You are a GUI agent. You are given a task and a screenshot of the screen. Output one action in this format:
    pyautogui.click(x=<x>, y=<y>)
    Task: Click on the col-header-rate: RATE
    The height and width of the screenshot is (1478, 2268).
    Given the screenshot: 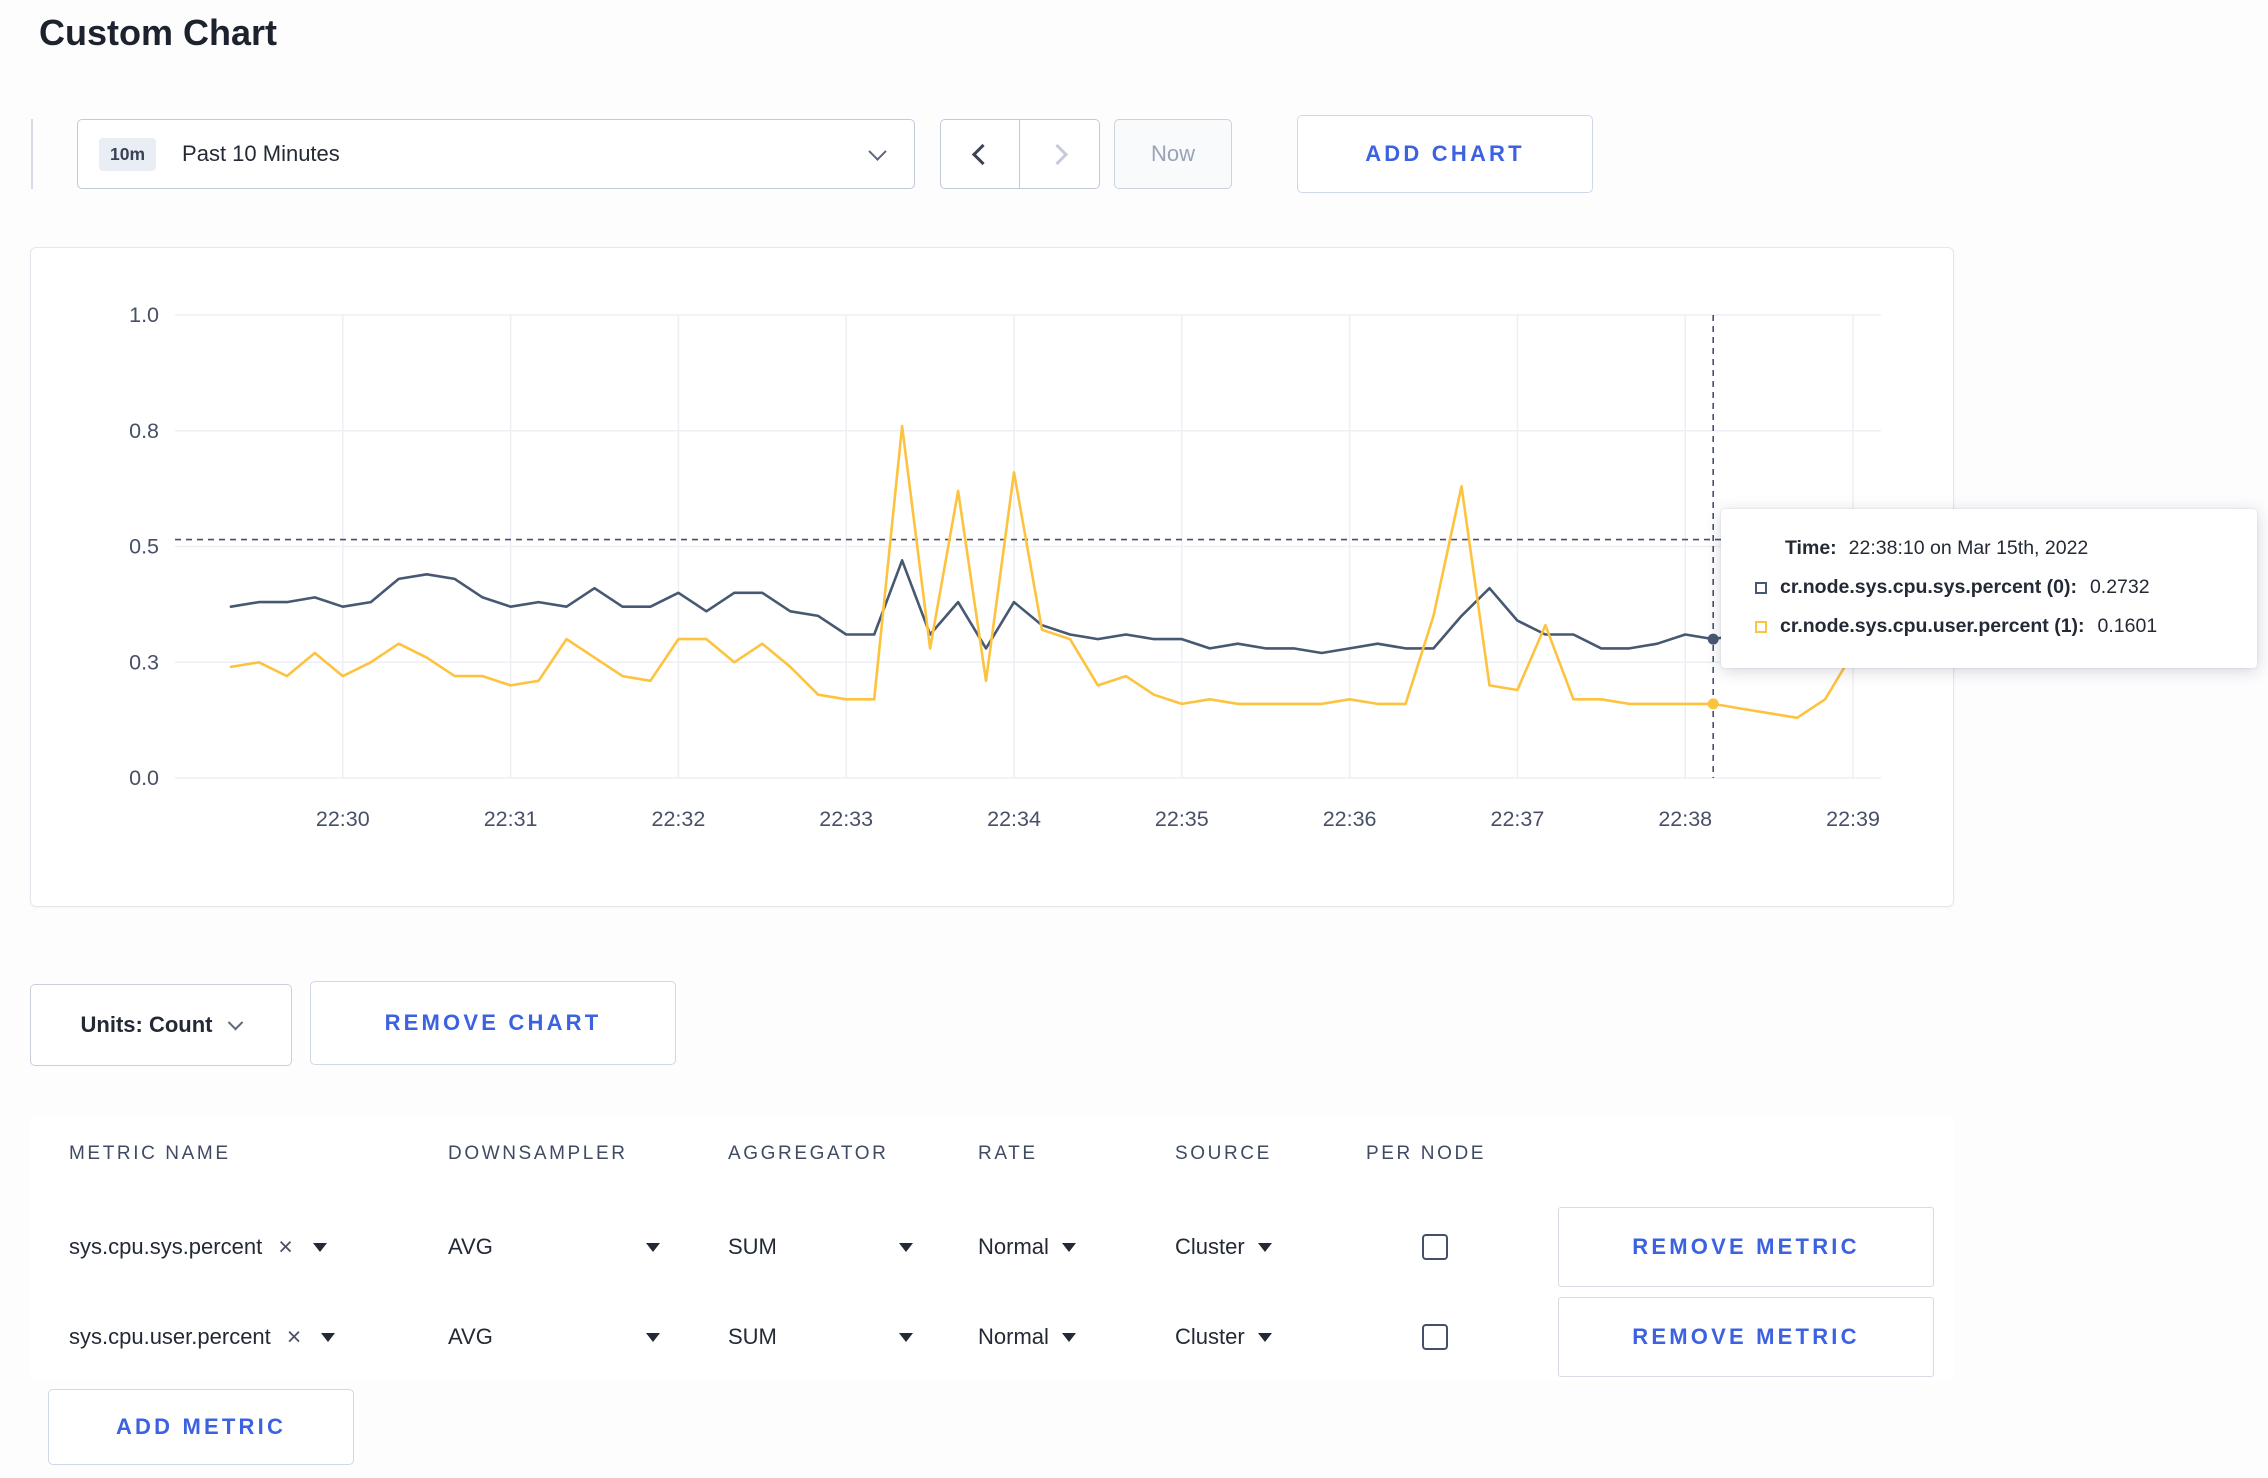 What is the action you would take?
    pyautogui.click(x=1008, y=1153)
    